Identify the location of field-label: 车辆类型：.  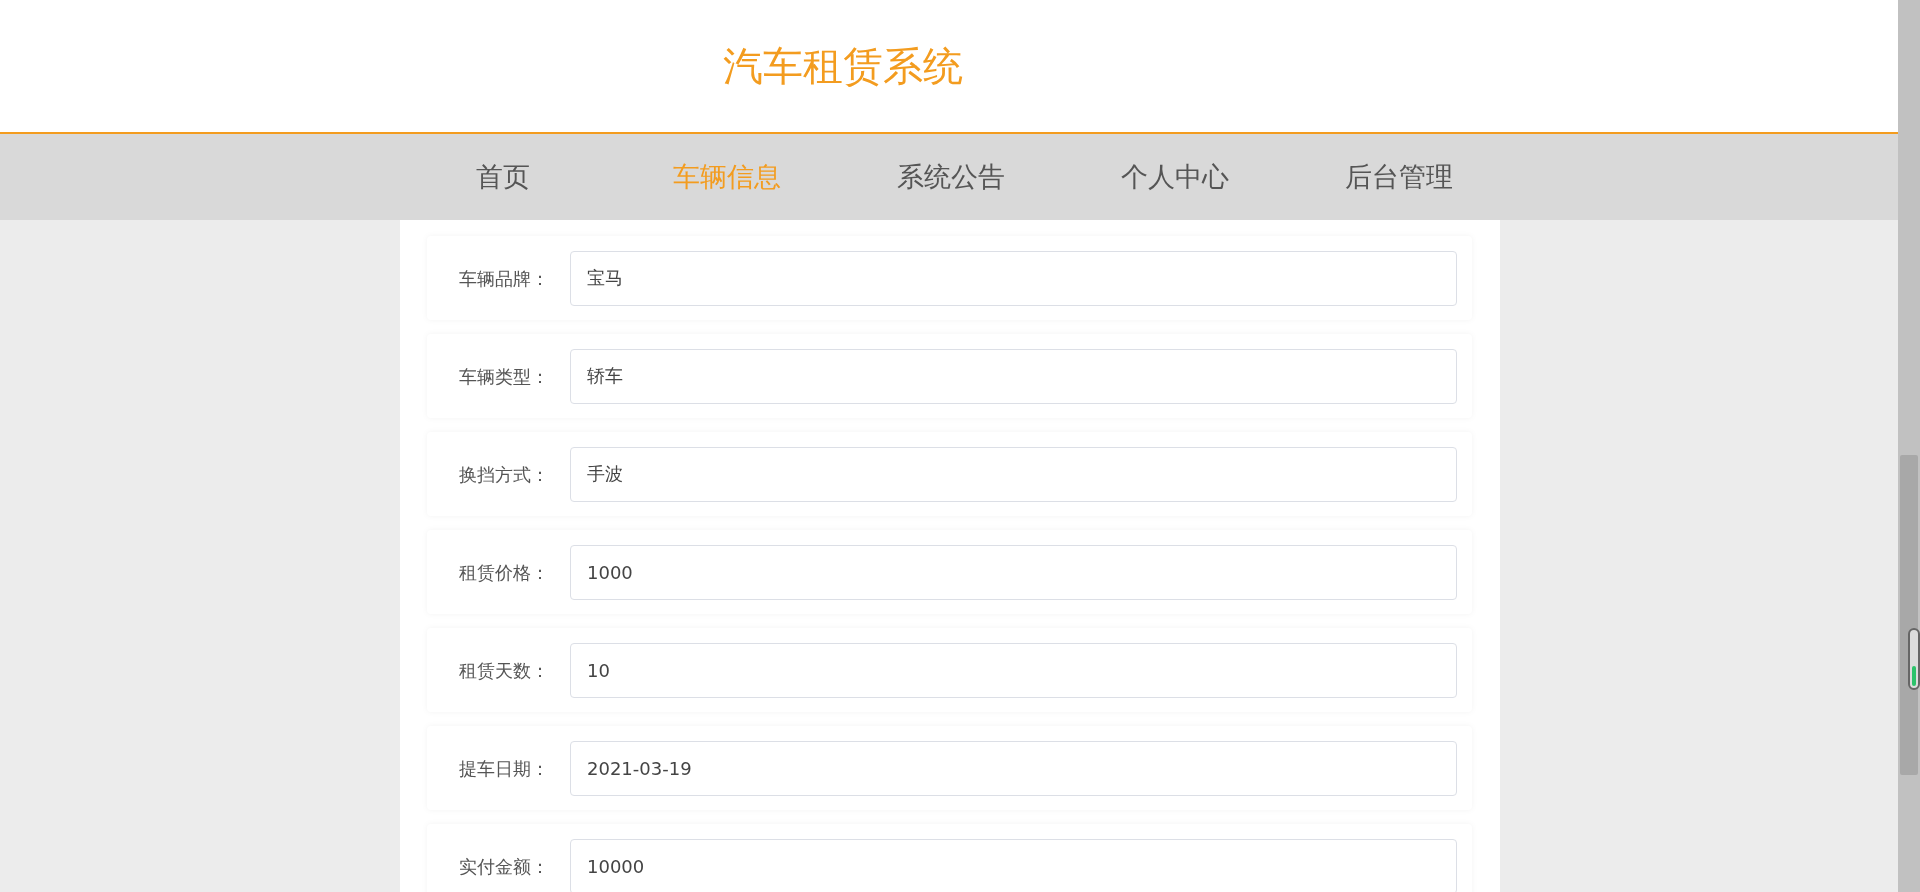
(504, 376).